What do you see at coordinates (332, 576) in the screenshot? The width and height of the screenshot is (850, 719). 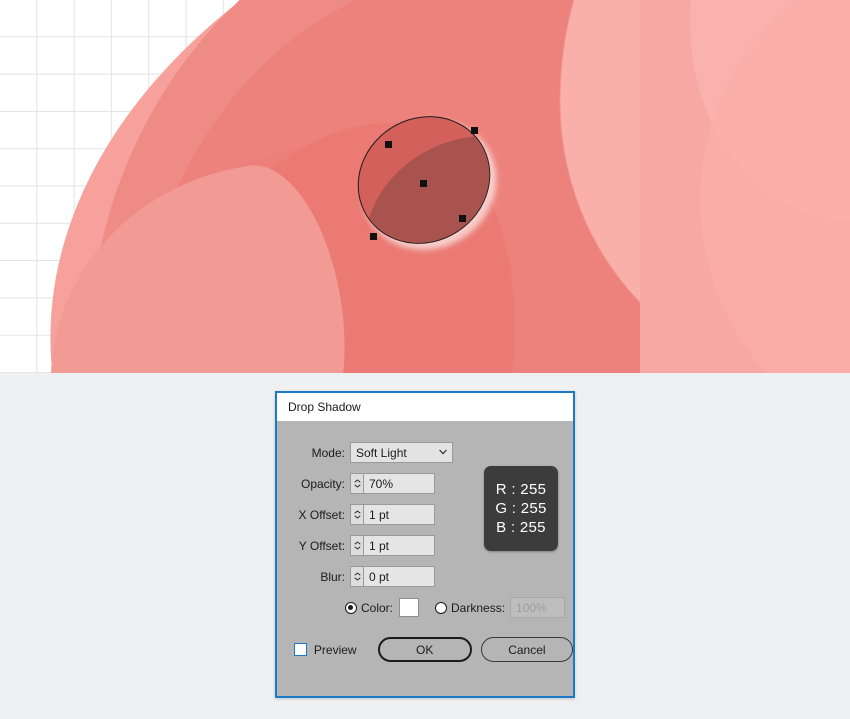 I see `blur-label: Blur:` at bounding box center [332, 576].